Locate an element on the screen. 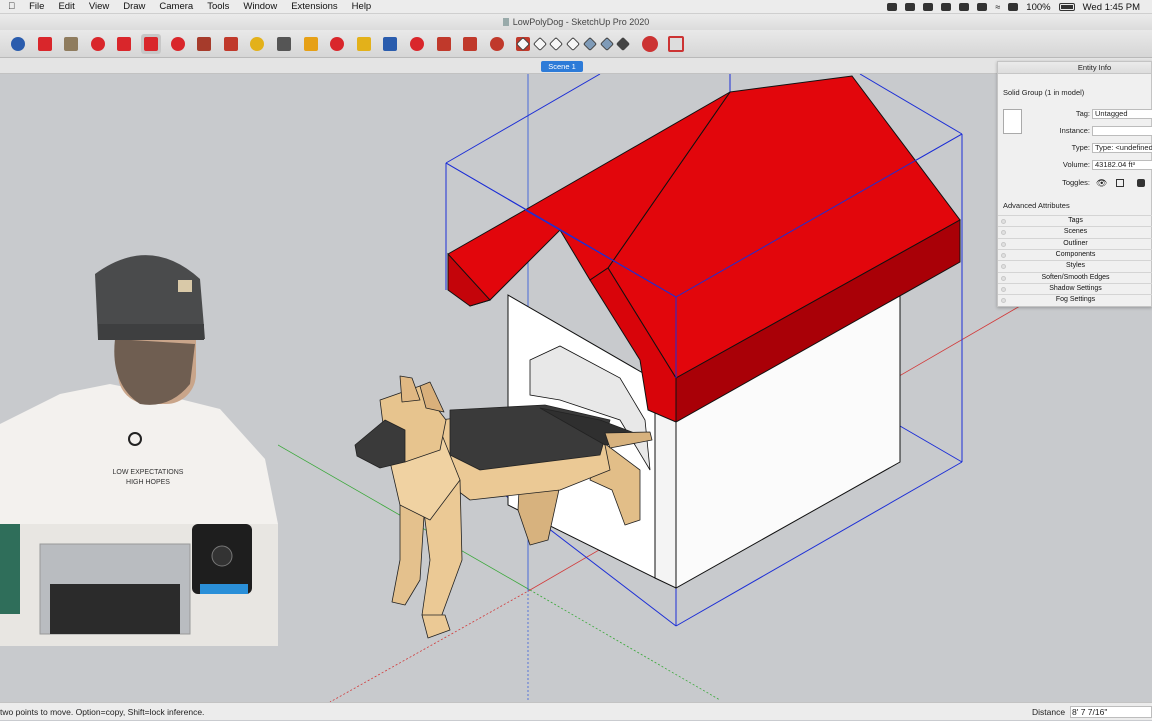 Image resolution: width=1152 pixels, height=721 pixels. toggles-label: Toggles: is located at coordinates (1076, 182).